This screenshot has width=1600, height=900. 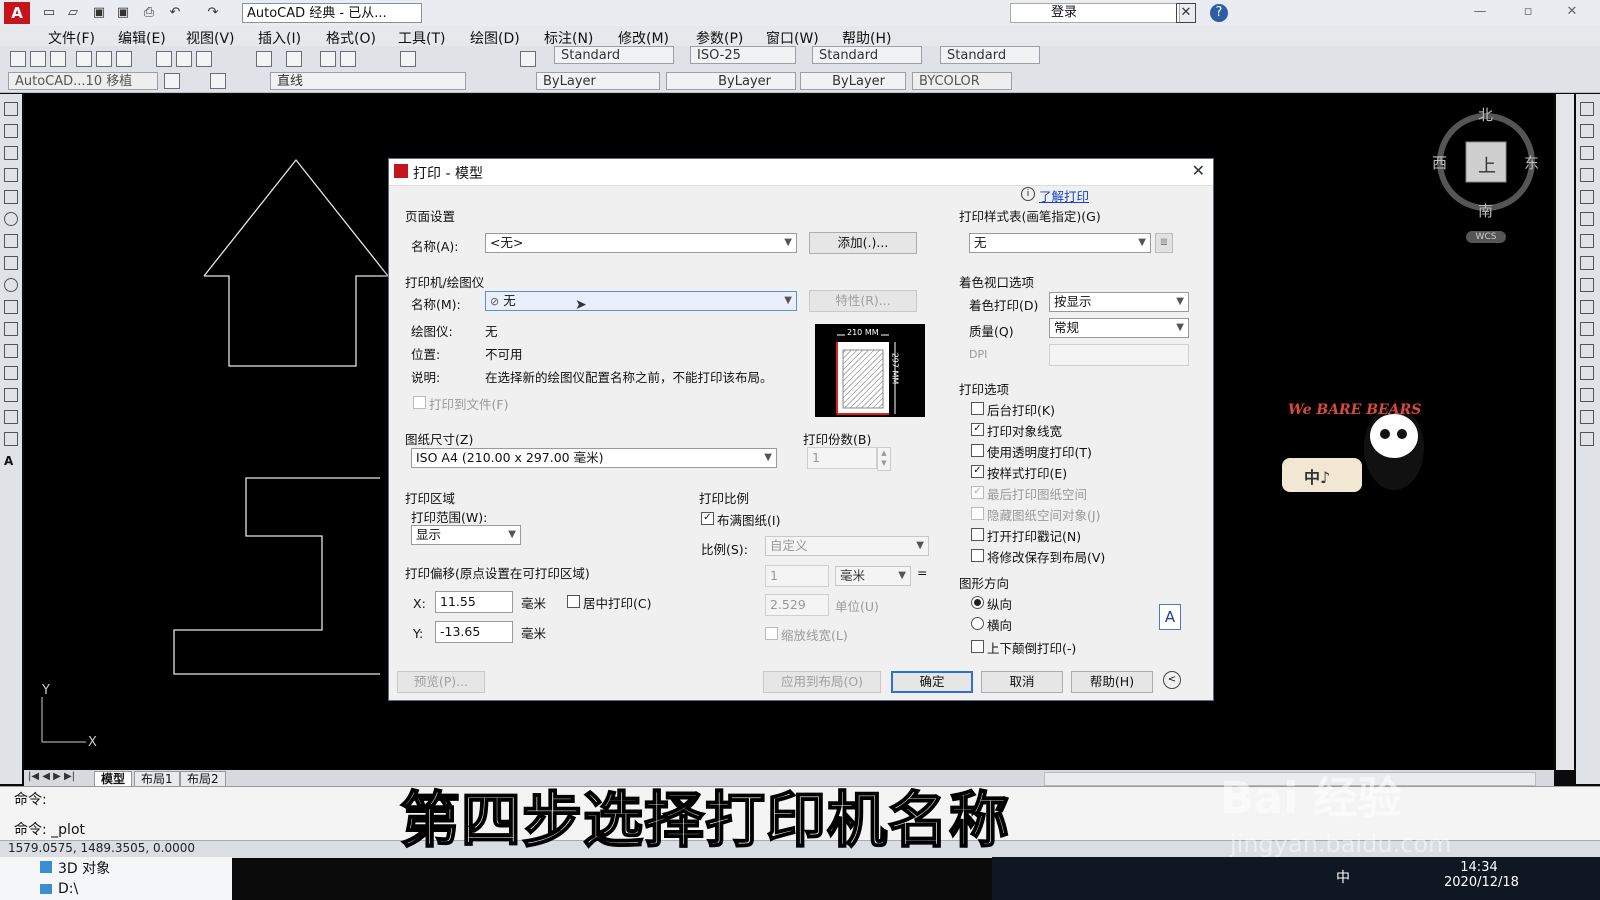 What do you see at coordinates (1119, 355) in the screenshot?
I see `dpi-input` at bounding box center [1119, 355].